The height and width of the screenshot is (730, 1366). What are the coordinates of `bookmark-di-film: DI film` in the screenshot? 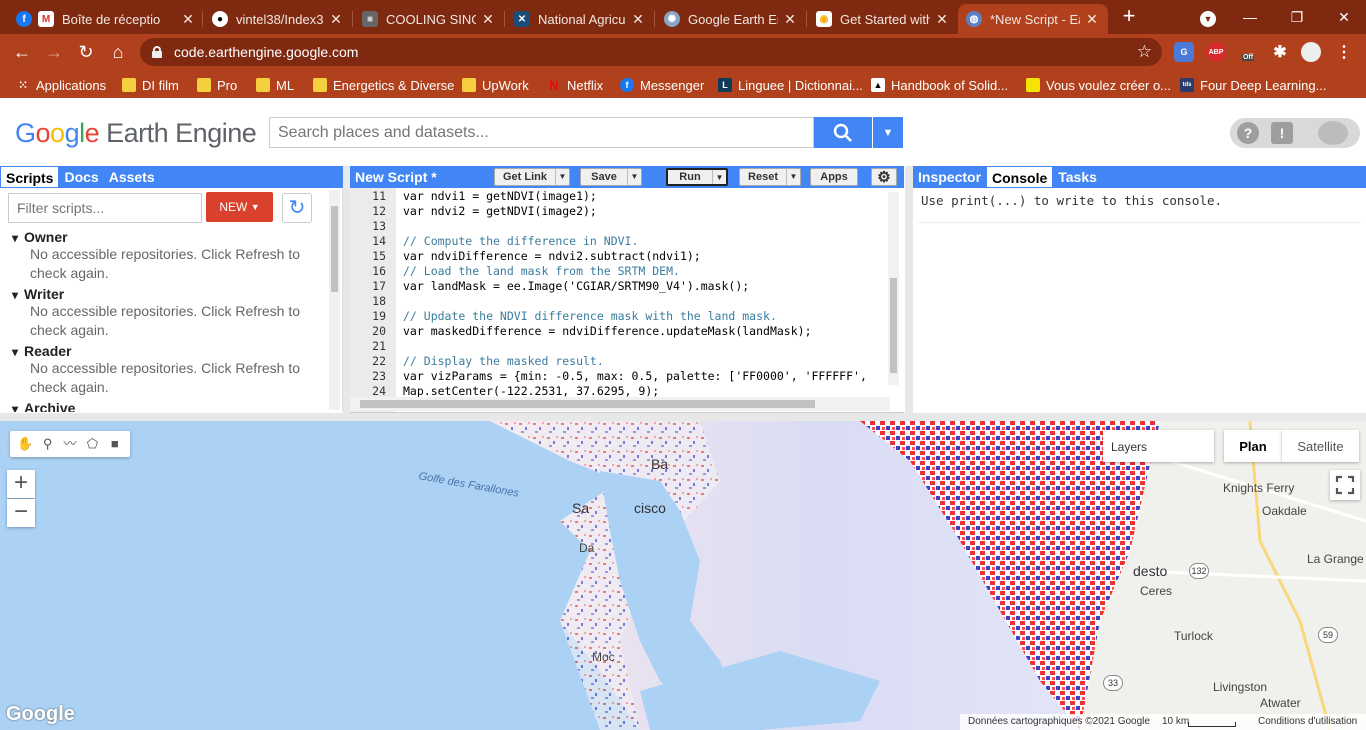 It's located at (150, 85).